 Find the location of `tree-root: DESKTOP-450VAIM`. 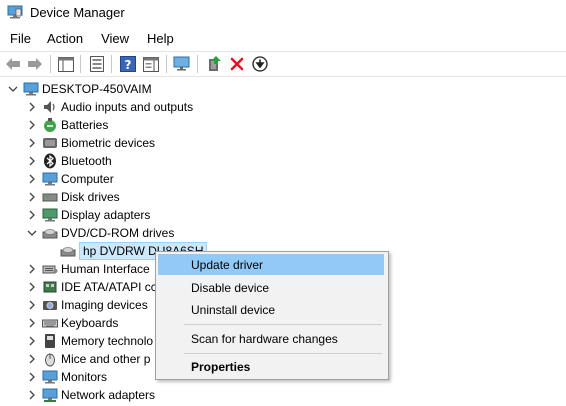

tree-root: DESKTOP-450VAIM is located at coordinates (79, 89).